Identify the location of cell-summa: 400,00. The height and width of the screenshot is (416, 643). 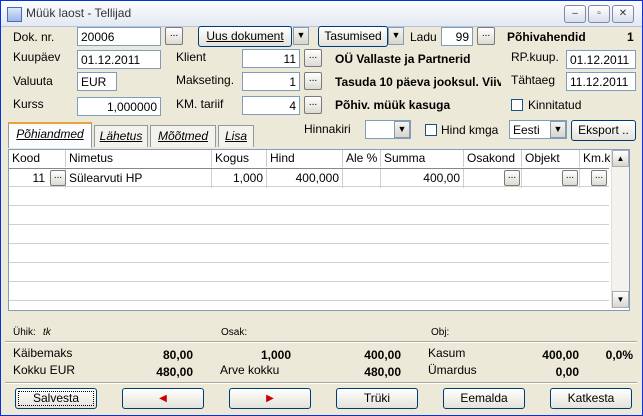
(422, 178).